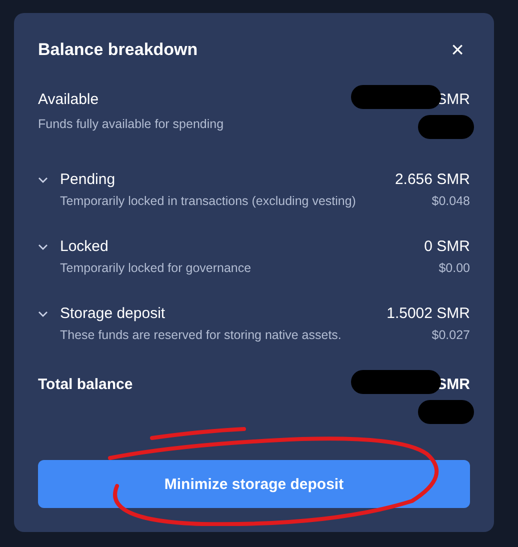 The height and width of the screenshot is (547, 518). I want to click on balance-description: Temporarily locked for governance, so click(156, 268).